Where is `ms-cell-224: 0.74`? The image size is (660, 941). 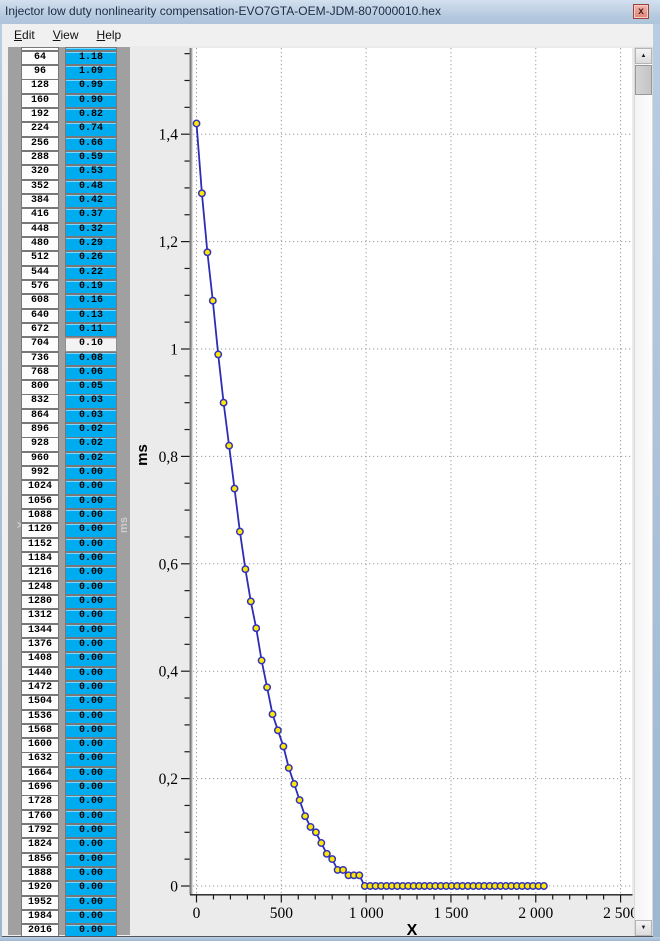 ms-cell-224: 0.74 is located at coordinates (91, 129).